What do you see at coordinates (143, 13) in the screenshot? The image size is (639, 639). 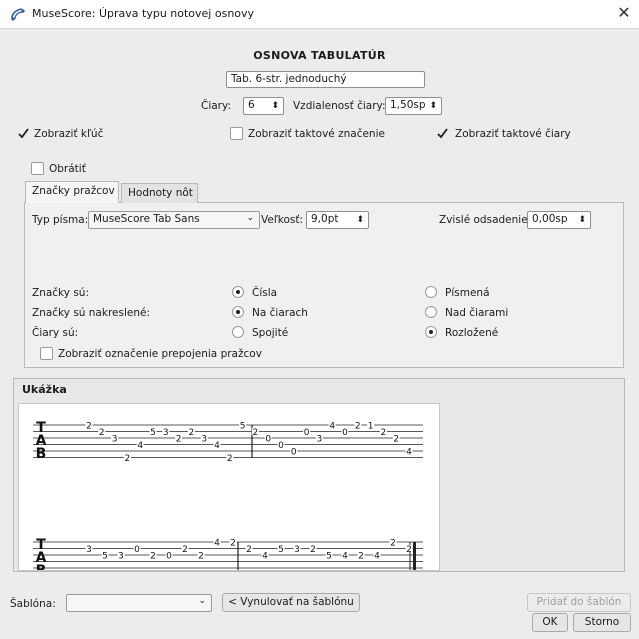 I see `window-title: MuseScore: Úprava typu notovej osnovy` at bounding box center [143, 13].